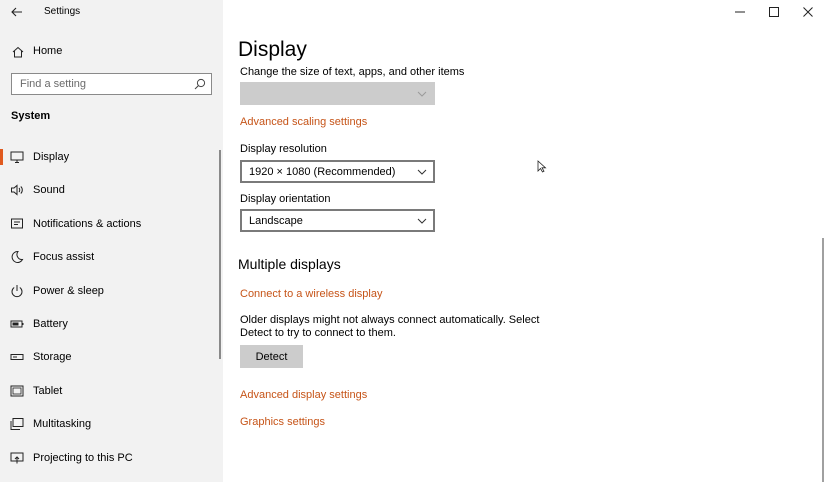 This screenshot has width=825, height=482. I want to click on speaker-icon, so click(17, 190).